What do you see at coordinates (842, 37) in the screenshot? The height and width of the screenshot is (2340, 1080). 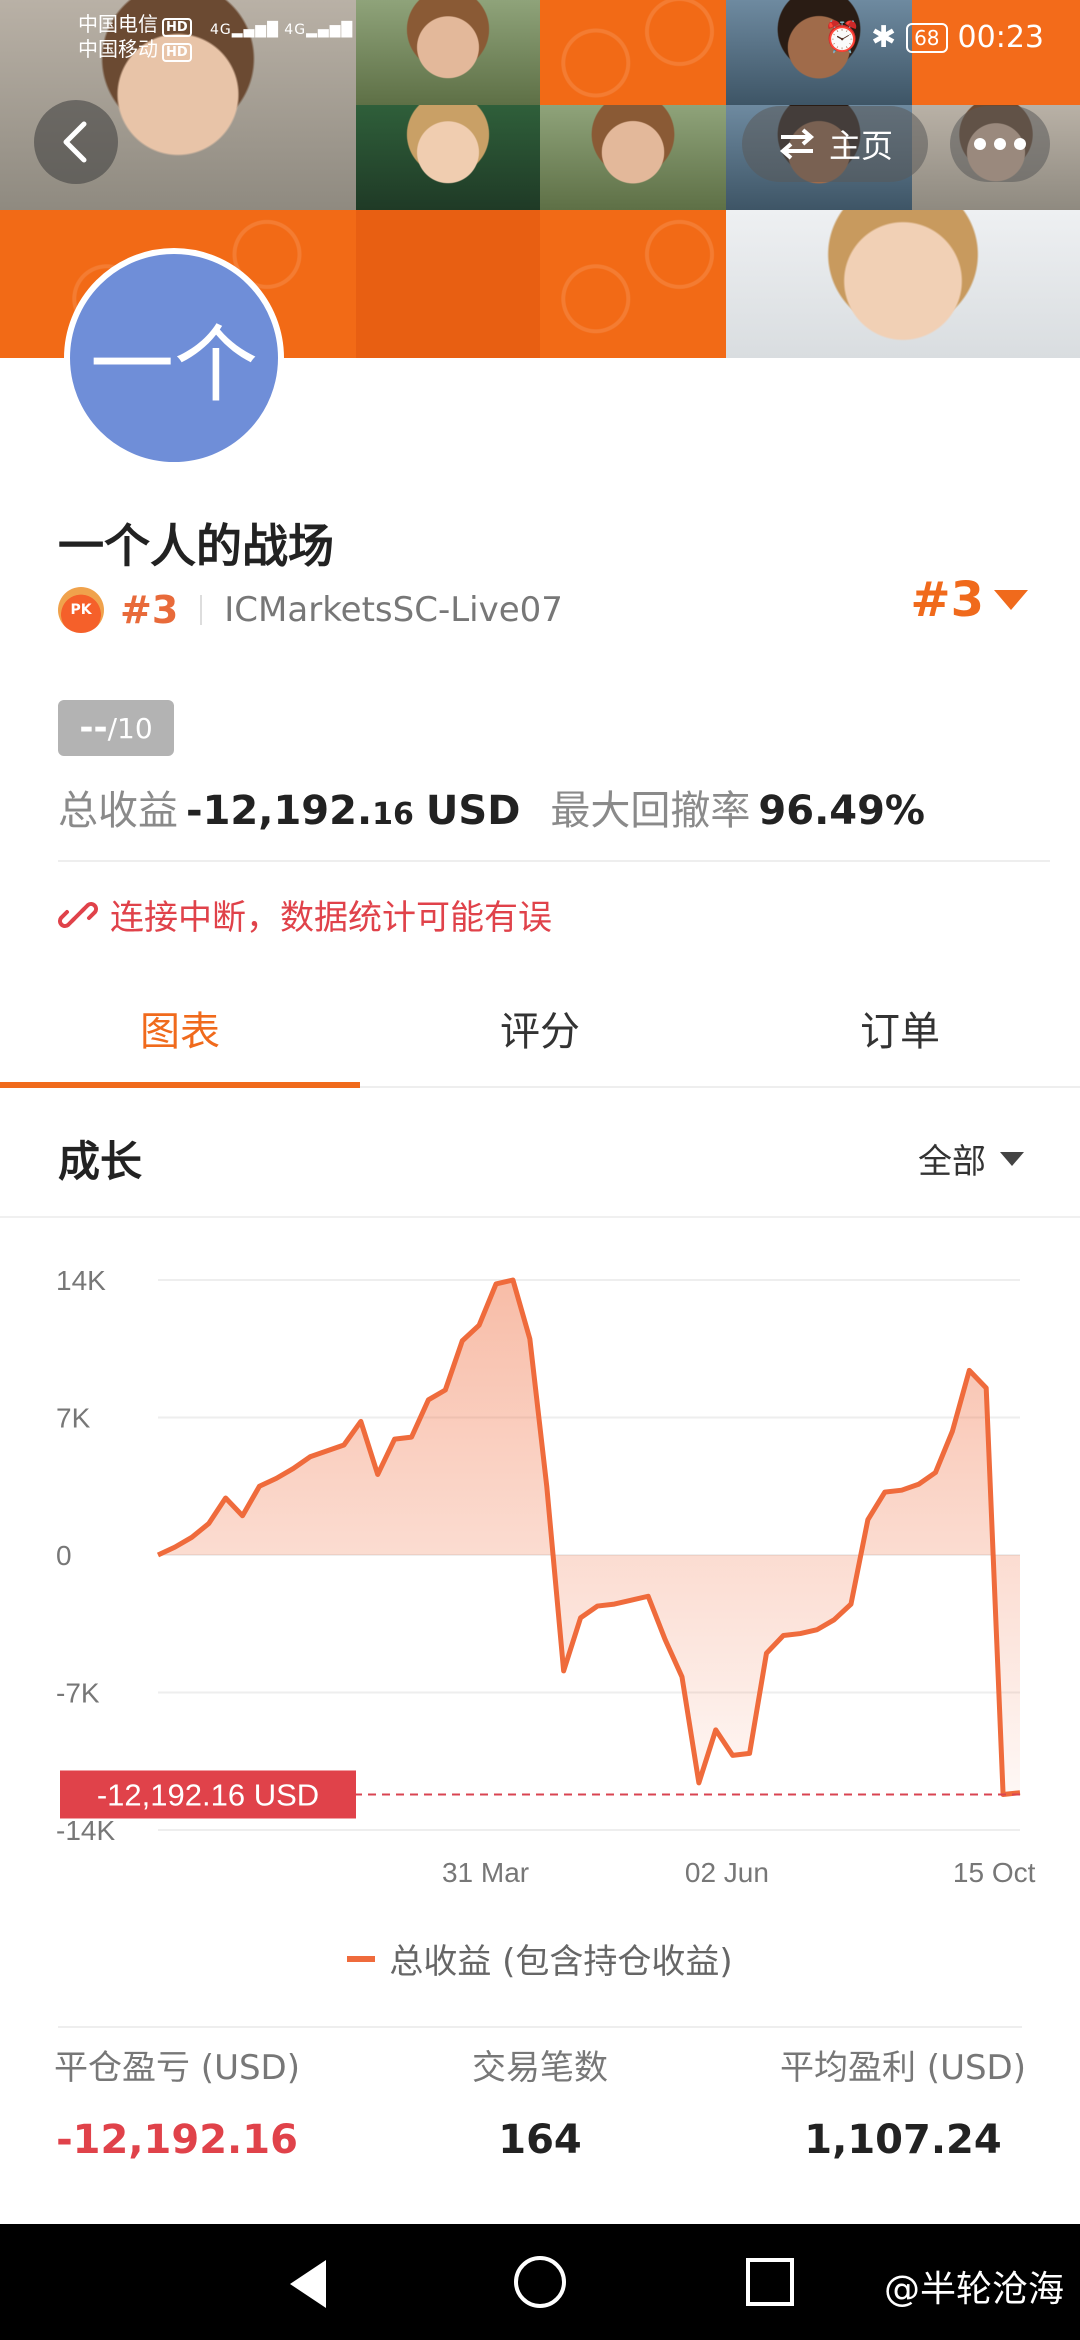 I see `alarm-icon: ⏰` at bounding box center [842, 37].